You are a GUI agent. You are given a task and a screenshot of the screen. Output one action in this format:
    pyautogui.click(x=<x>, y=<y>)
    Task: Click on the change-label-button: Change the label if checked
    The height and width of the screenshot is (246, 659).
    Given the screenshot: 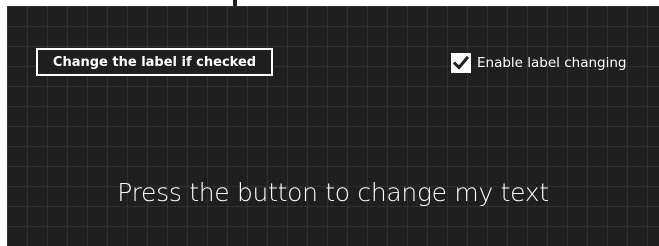 What is the action you would take?
    pyautogui.click(x=154, y=62)
    